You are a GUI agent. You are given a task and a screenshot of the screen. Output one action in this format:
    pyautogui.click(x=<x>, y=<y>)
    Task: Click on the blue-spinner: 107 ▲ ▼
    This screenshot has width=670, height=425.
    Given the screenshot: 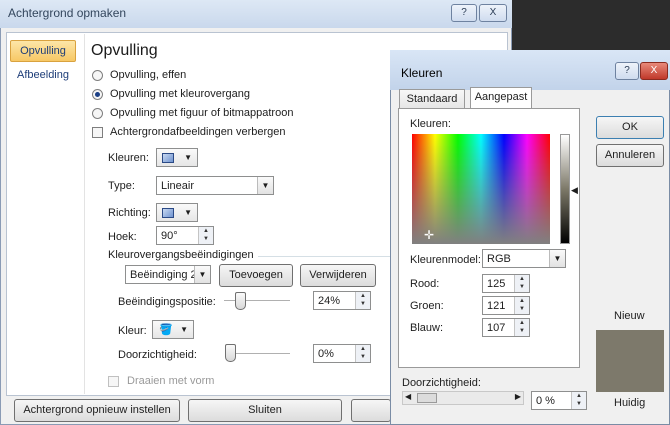 What is the action you would take?
    pyautogui.click(x=506, y=327)
    